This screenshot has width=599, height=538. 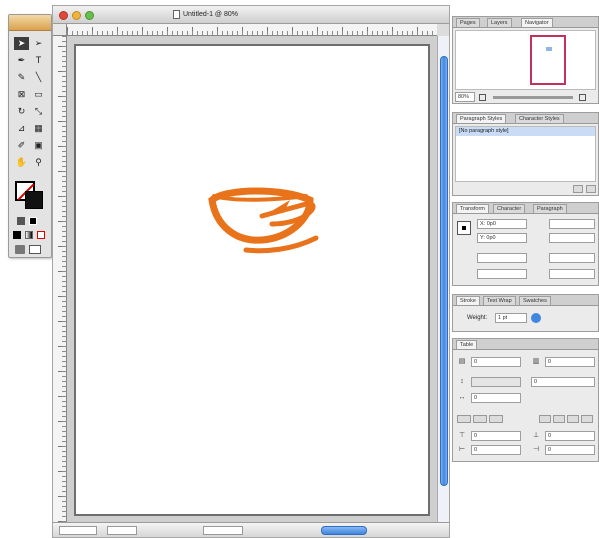 What do you see at coordinates (572, 258) in the screenshot?
I see `scale-y-field` at bounding box center [572, 258].